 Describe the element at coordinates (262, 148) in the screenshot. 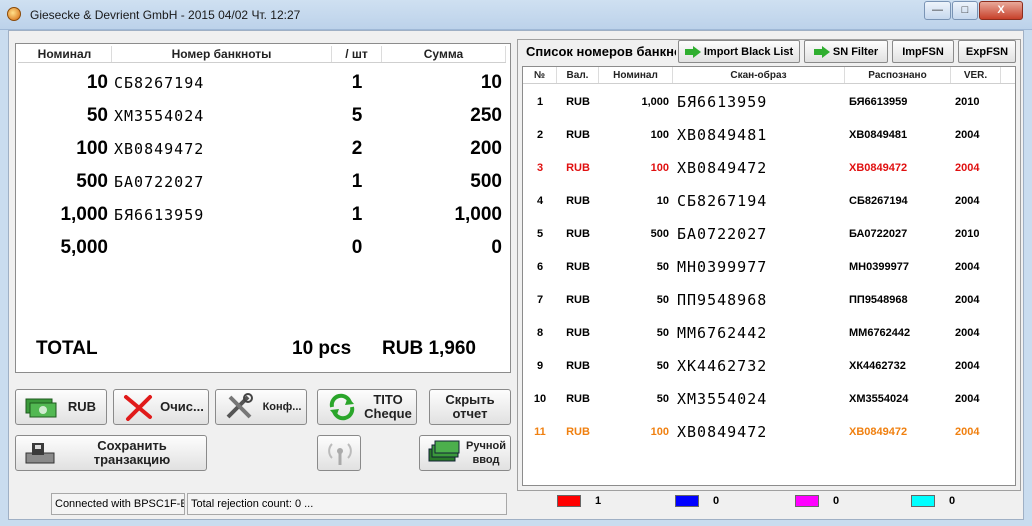

I see `summary-row: 100 ХВ0849472 2 200` at that location.